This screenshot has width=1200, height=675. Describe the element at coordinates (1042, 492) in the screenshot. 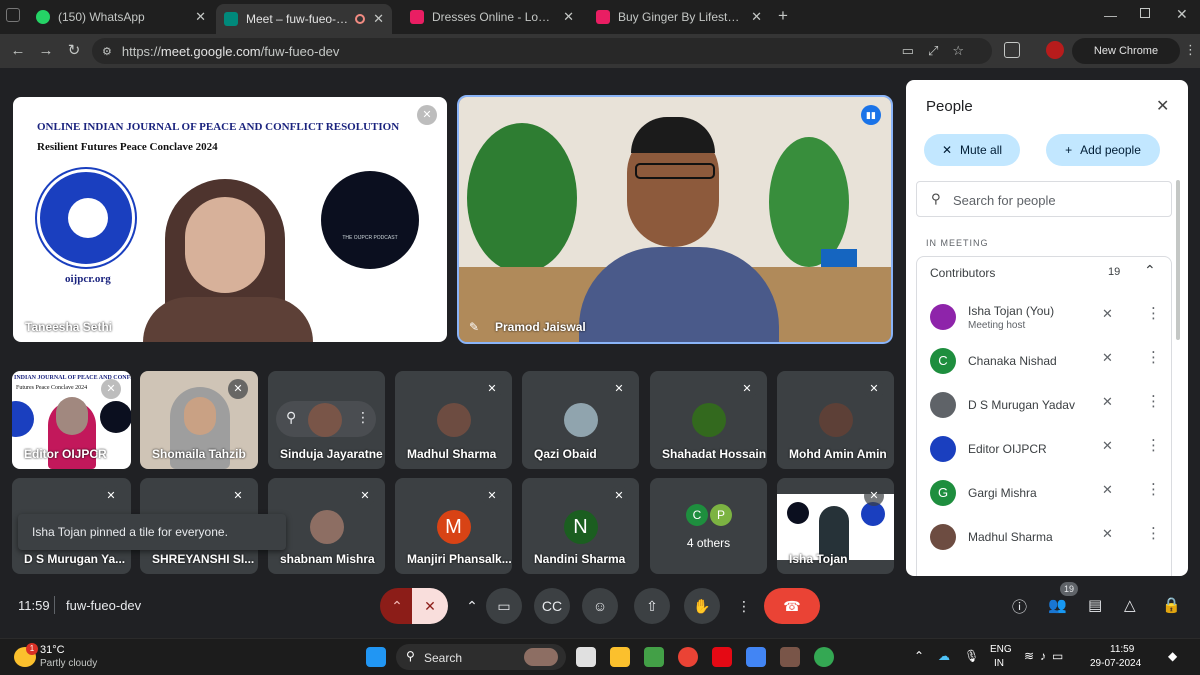

I see `participant-row: G Gargi Mishra ✕ ⋮` at that location.